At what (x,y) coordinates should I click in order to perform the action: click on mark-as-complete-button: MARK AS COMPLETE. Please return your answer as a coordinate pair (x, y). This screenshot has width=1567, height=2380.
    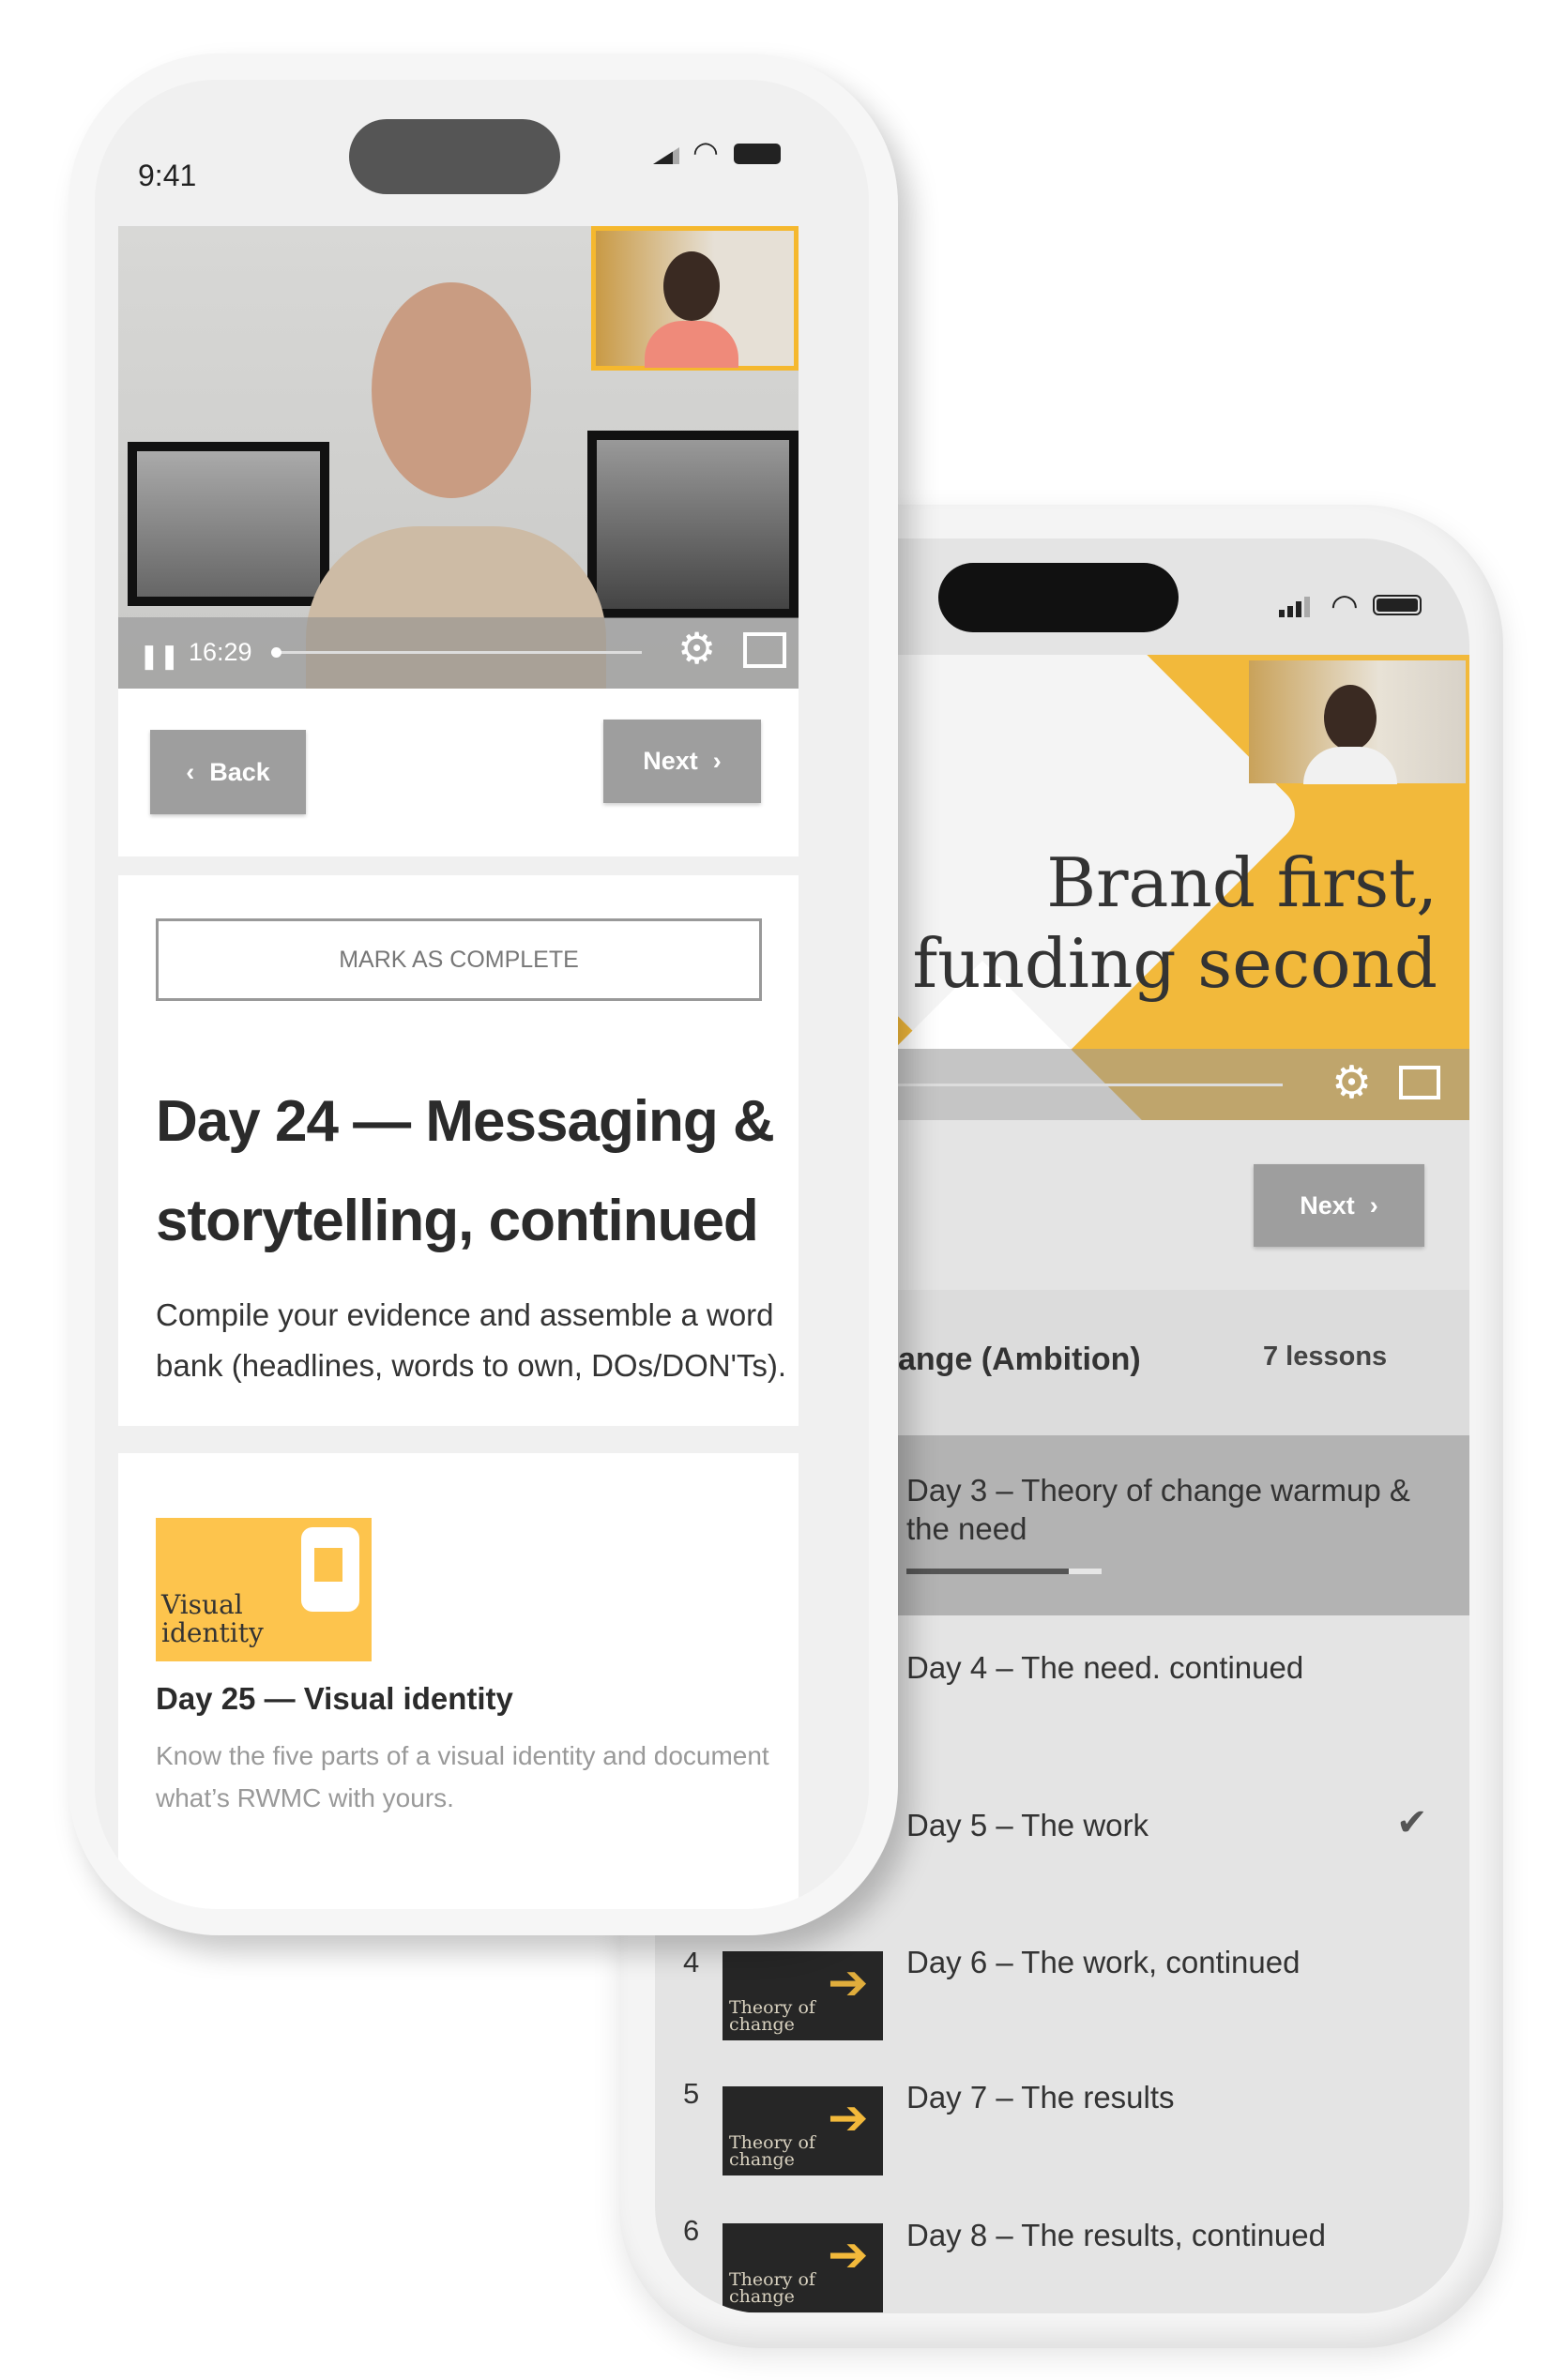
    Looking at the image, I should click on (459, 959).